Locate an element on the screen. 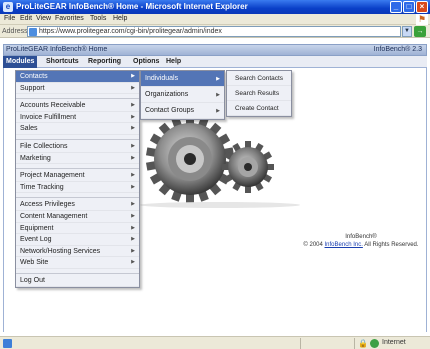 This screenshot has width=430, height=349. menu-item-invoice-fulfillment: Invoice Fulfillment ▶ is located at coordinates (77, 118).